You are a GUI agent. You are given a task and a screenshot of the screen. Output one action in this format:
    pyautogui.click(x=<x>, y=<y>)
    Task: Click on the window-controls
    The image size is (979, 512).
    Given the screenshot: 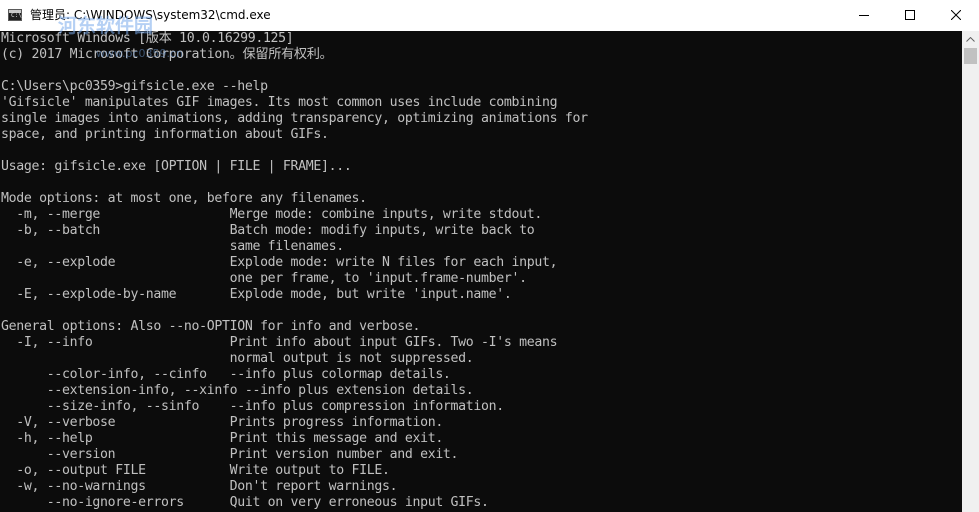 What is the action you would take?
    pyautogui.click(x=910, y=15)
    